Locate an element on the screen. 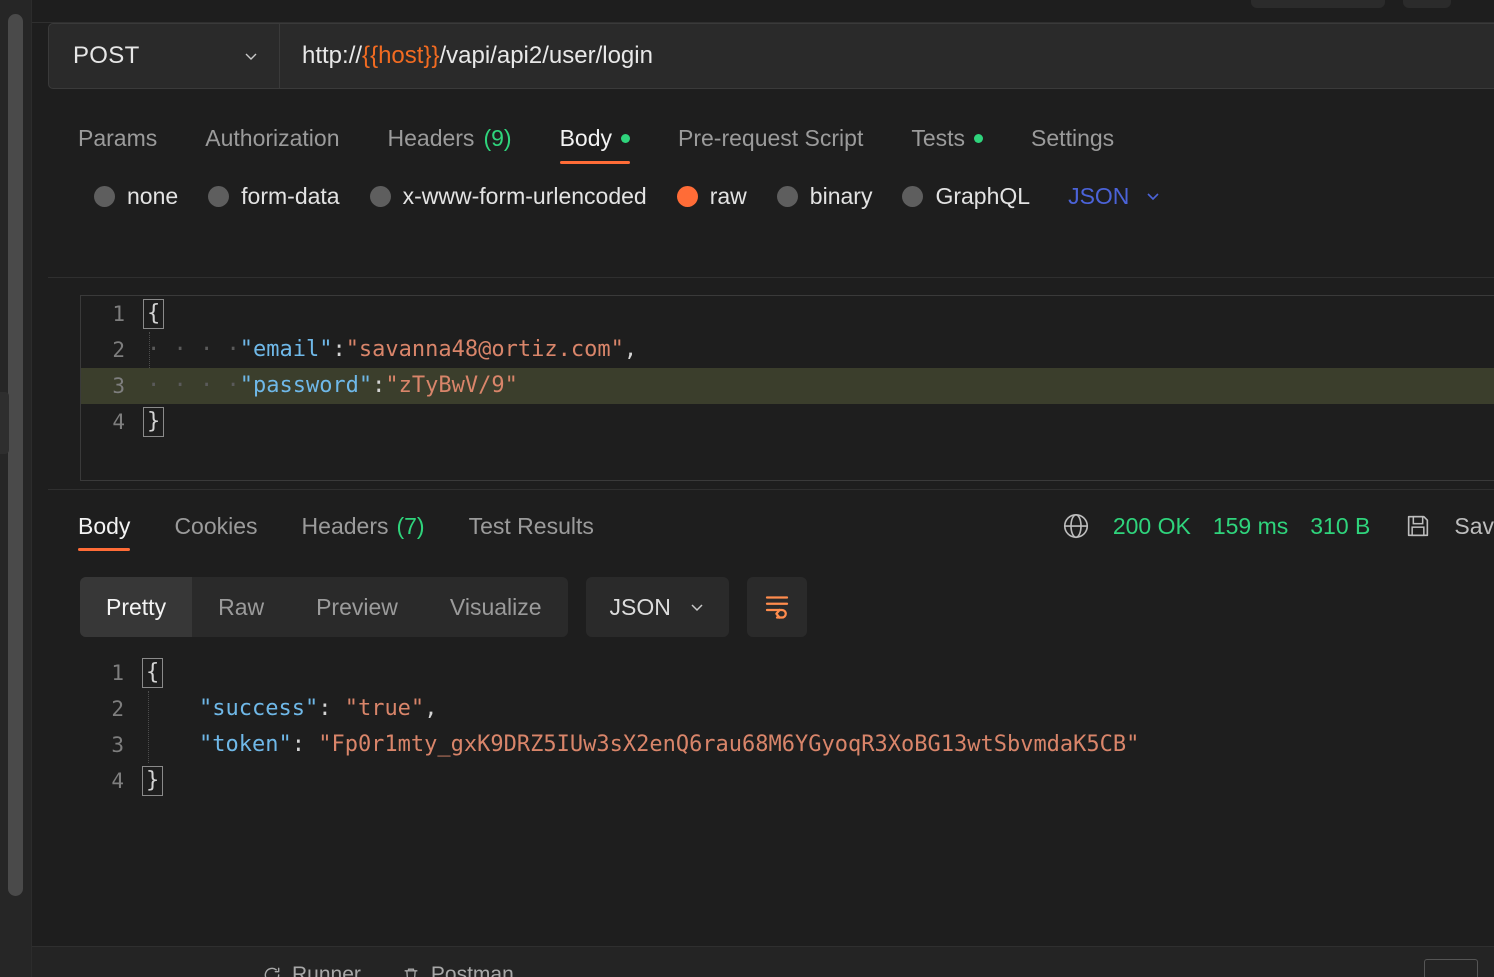 The width and height of the screenshot is (1494, 977). view-mode-label: Raw is located at coordinates (241, 606).